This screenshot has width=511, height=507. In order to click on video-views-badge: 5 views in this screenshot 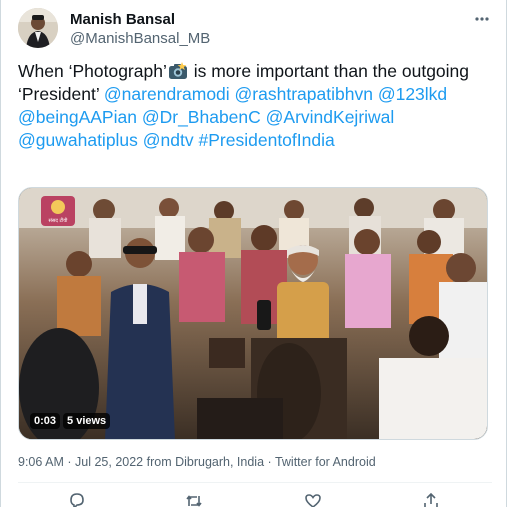, I will do `click(87, 421)`.